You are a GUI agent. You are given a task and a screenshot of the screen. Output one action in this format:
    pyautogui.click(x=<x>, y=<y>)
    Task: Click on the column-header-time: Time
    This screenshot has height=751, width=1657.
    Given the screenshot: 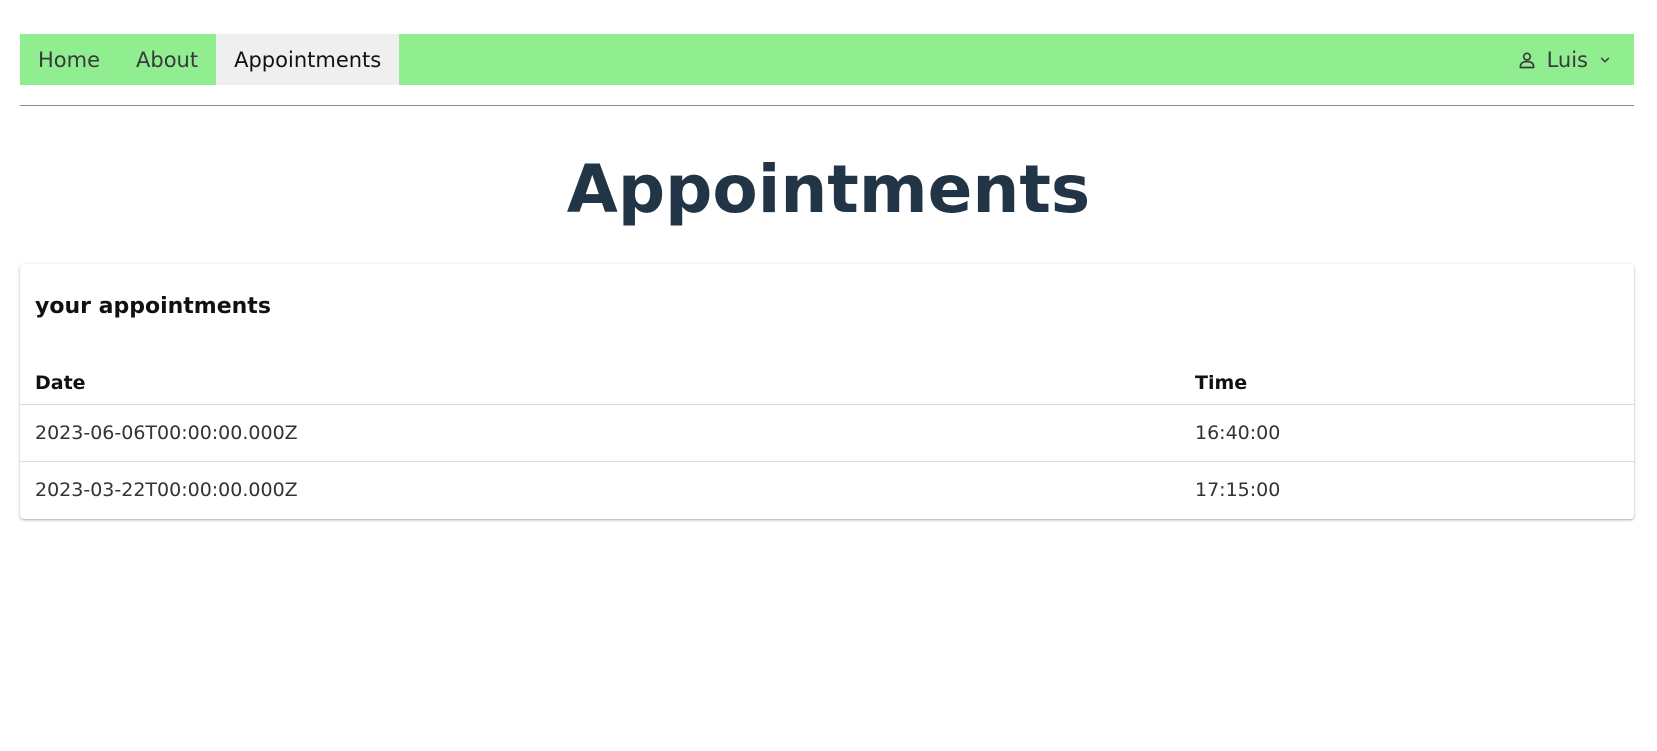 What is the action you would take?
    pyautogui.click(x=1407, y=383)
    